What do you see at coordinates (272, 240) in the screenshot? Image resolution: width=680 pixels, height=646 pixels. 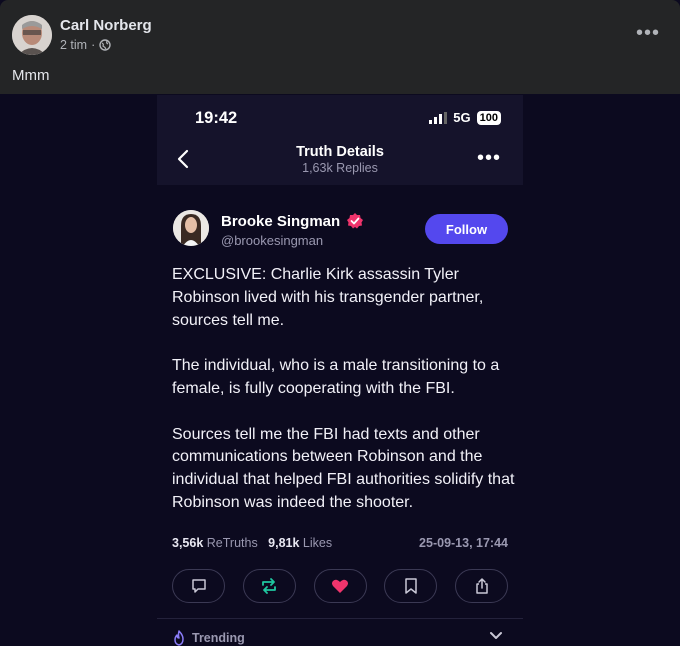 I see `poster-handle: @brookesingman` at bounding box center [272, 240].